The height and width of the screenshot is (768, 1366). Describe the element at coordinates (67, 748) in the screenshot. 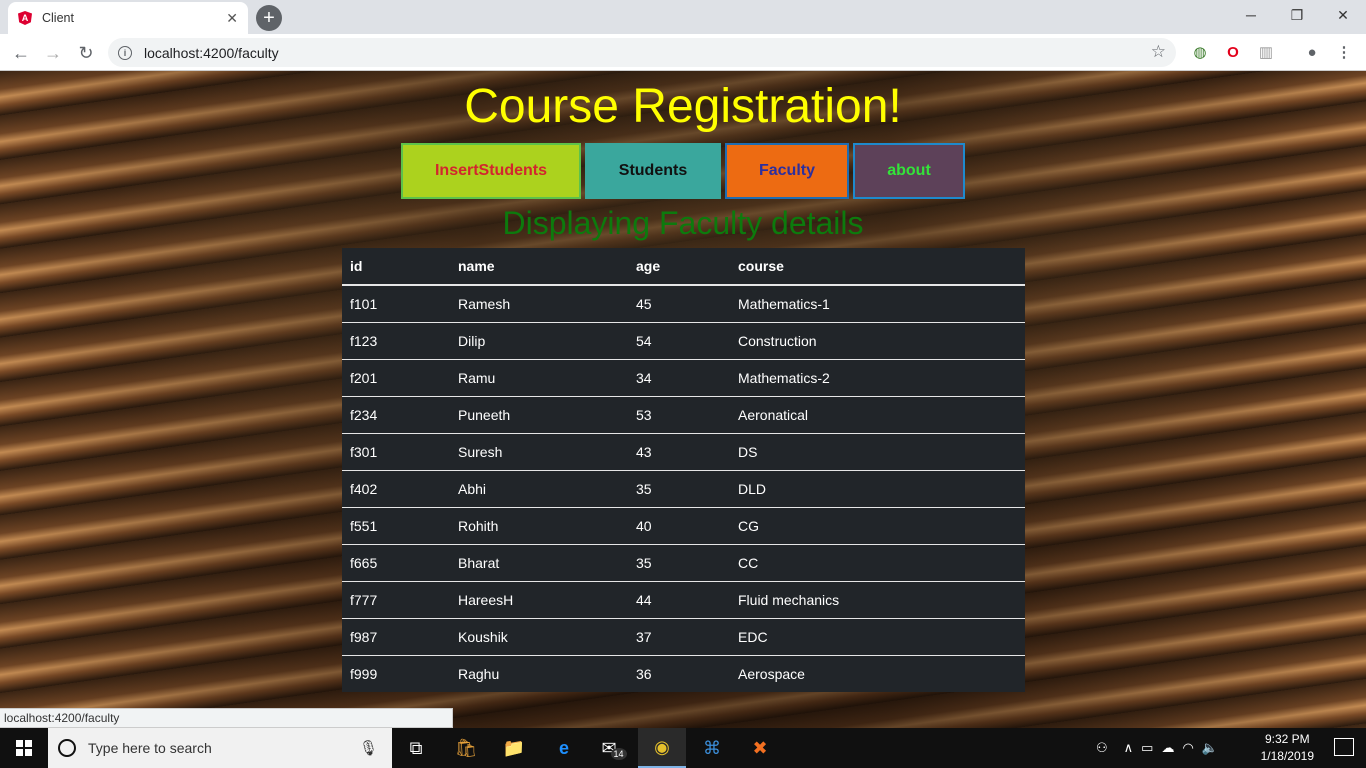

I see `cortana-icon` at that location.